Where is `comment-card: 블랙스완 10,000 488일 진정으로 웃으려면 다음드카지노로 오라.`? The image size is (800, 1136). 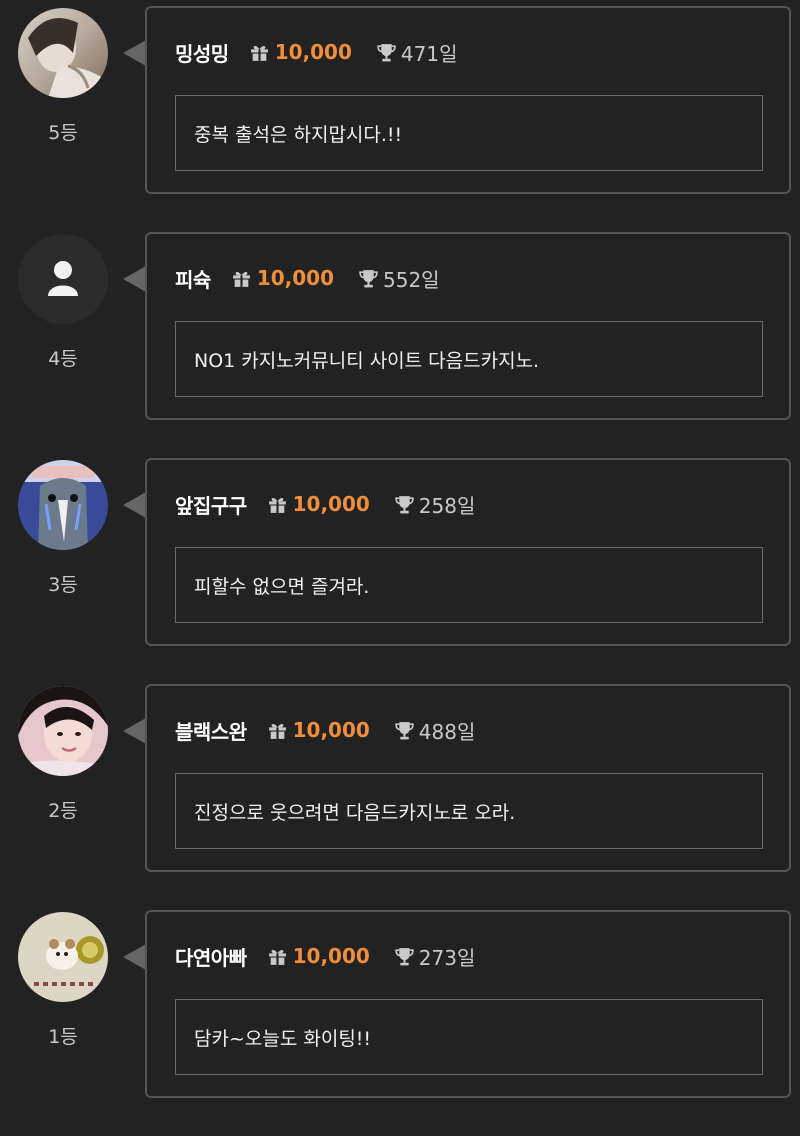
comment-card: 블랙스완 10,000 488일 진정으로 웃으려면 다음드카지노로 오라. is located at coordinates (468, 778).